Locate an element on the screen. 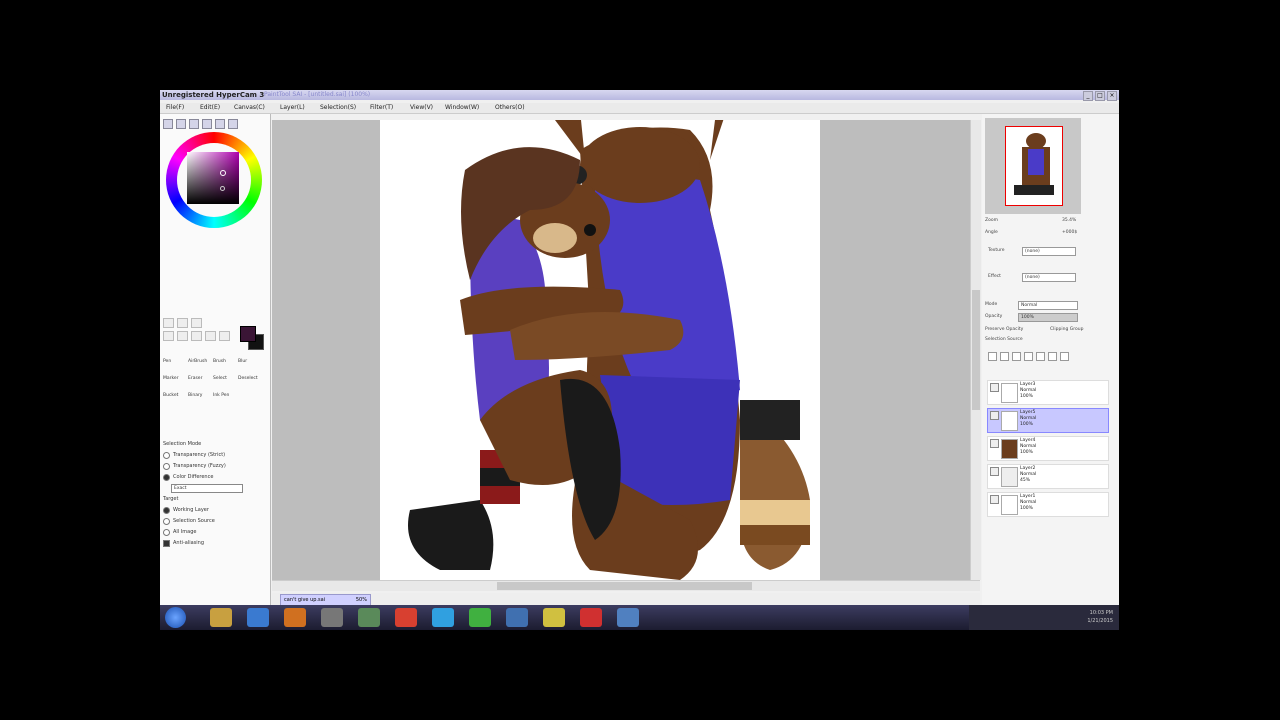  app3-icon is located at coordinates (554, 617).